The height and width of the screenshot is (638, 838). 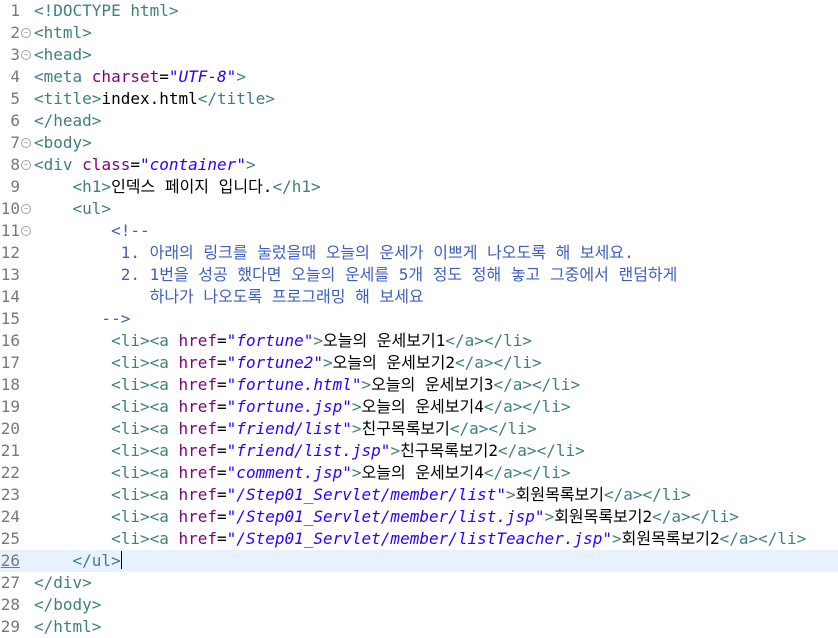 What do you see at coordinates (67, 121) in the screenshot?
I see `code-text: </head>` at bounding box center [67, 121].